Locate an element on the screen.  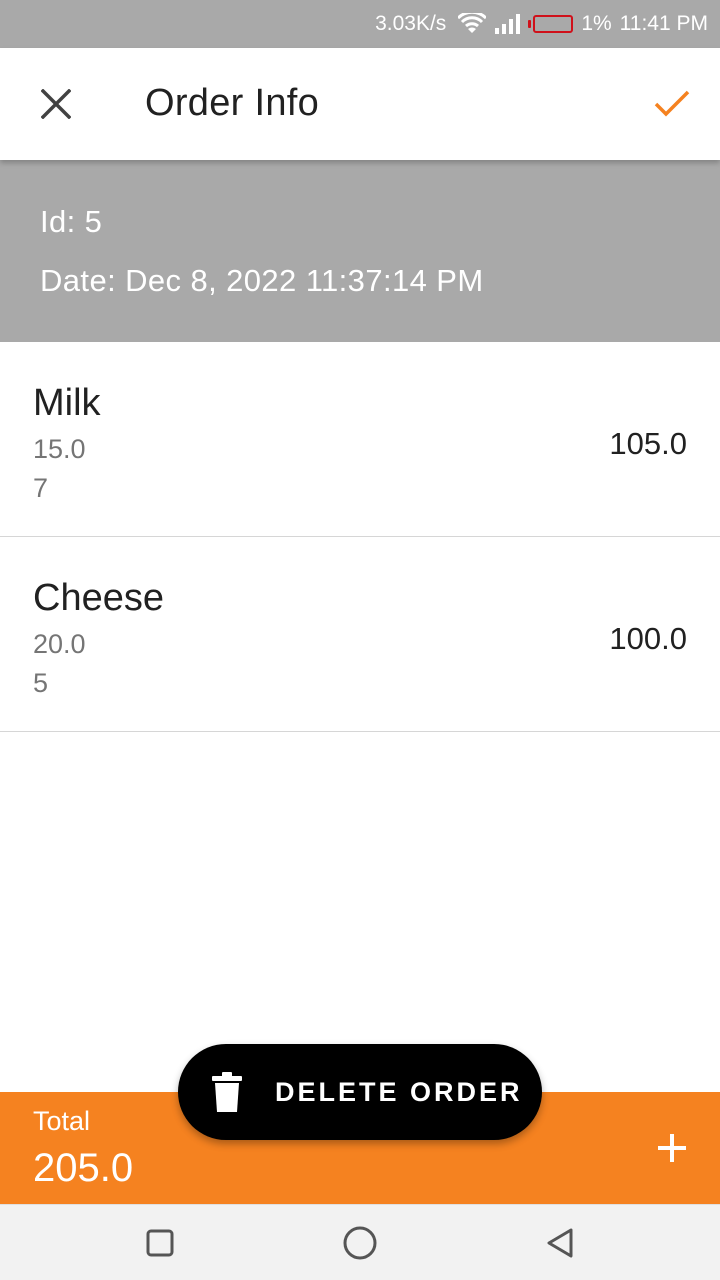
signal-icon is located at coordinates (507, 24).